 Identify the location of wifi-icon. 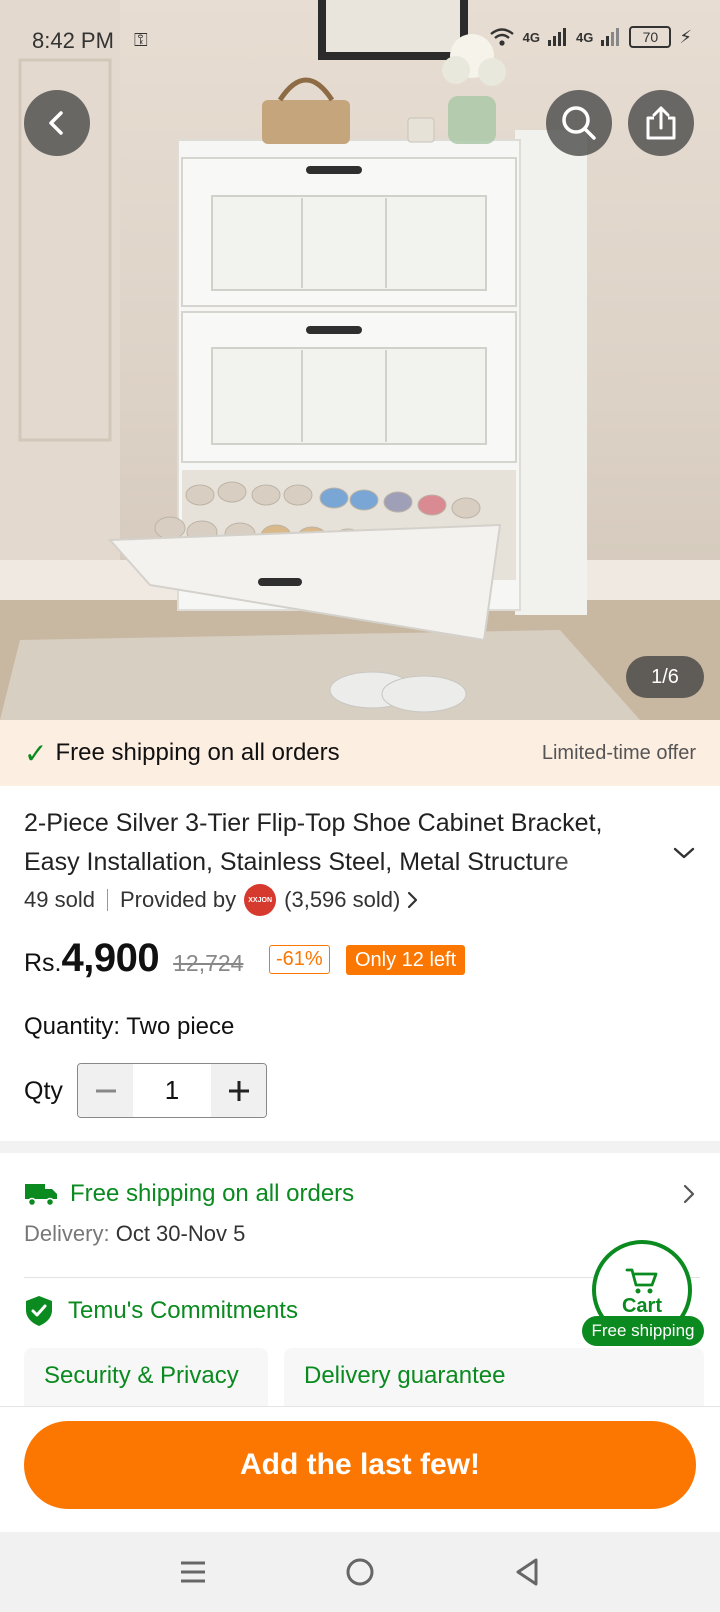
(501, 37).